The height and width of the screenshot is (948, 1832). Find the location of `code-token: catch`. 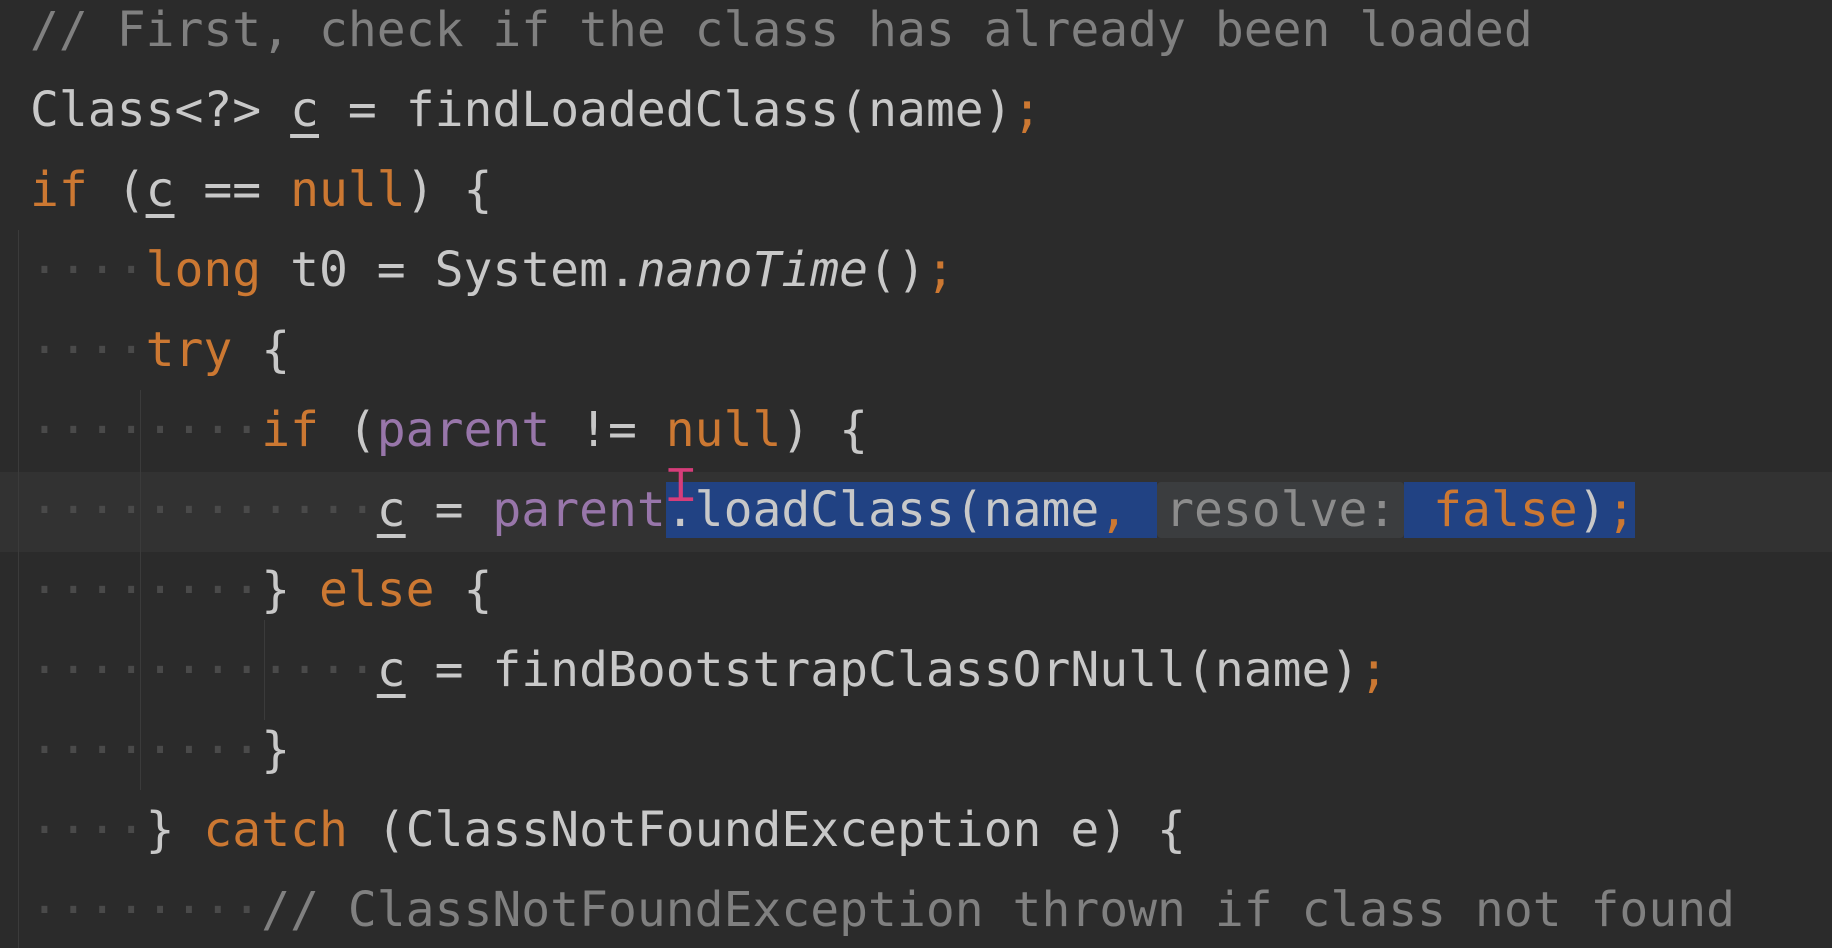

code-token: catch is located at coordinates (275, 830).